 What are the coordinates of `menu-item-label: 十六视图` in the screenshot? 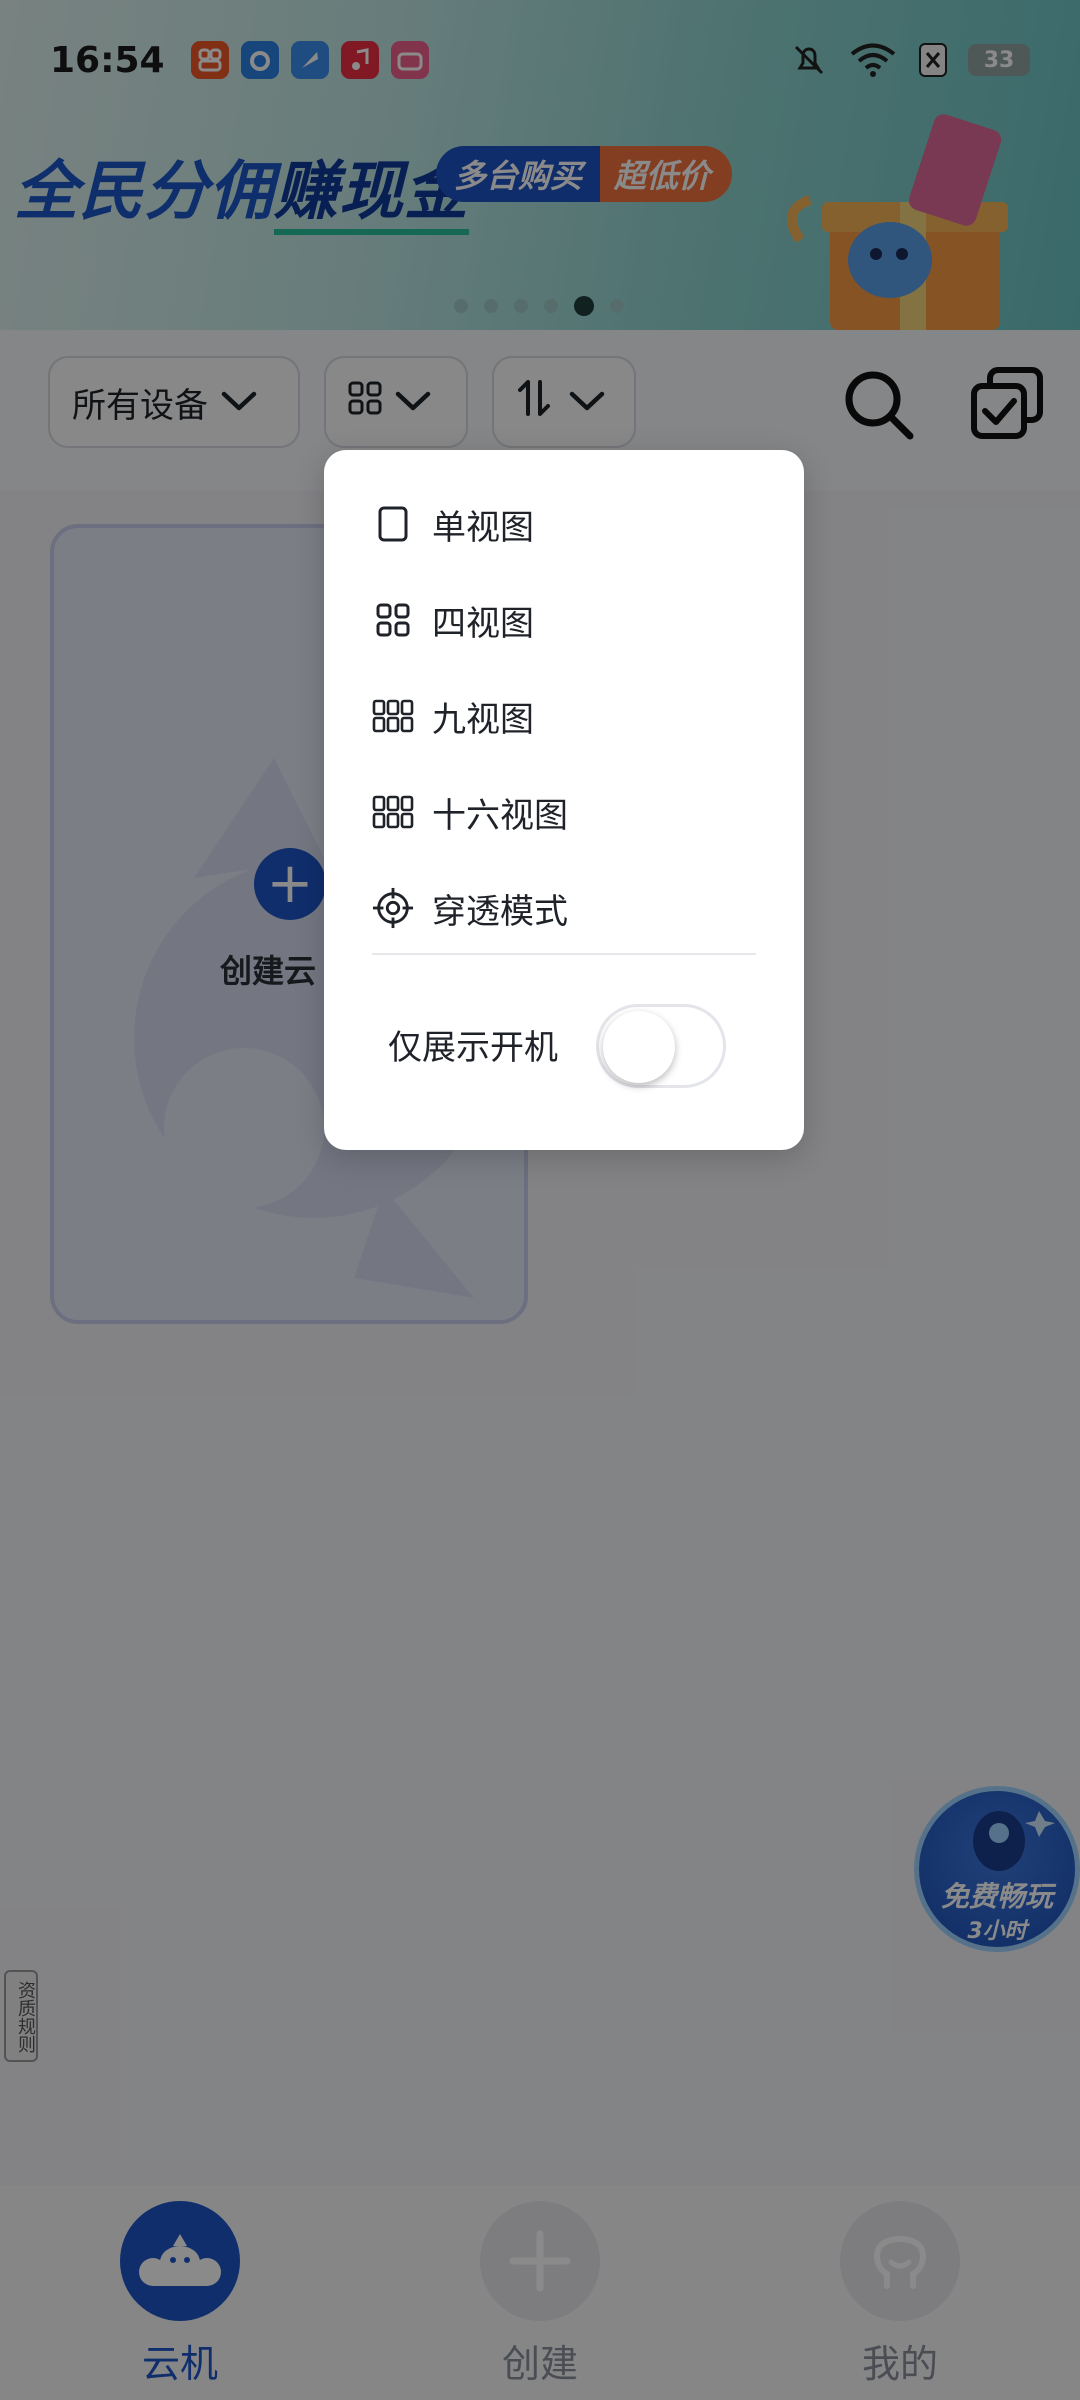 It's located at (500, 815).